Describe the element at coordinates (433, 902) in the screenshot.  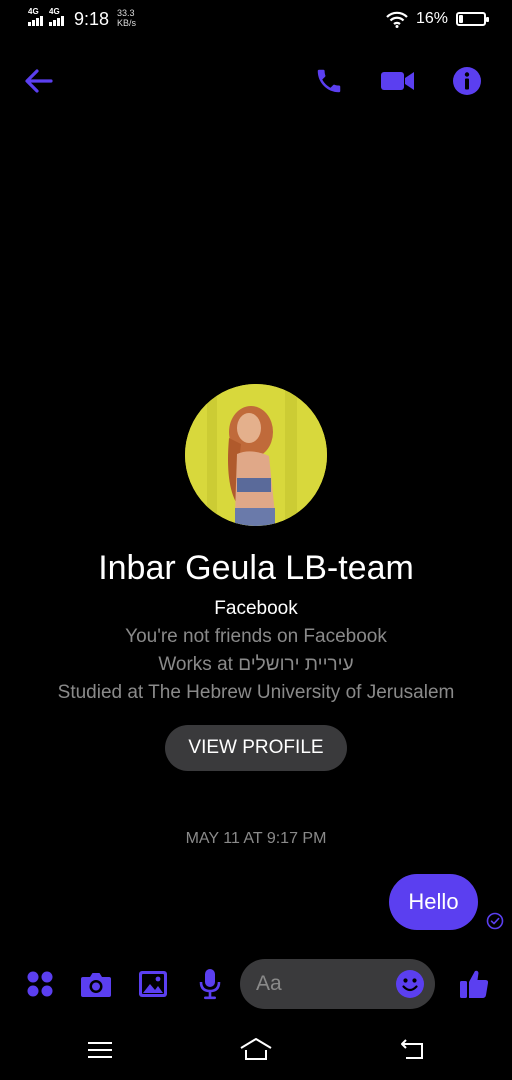
I see `message-bubble-outgoing: Hello` at that location.